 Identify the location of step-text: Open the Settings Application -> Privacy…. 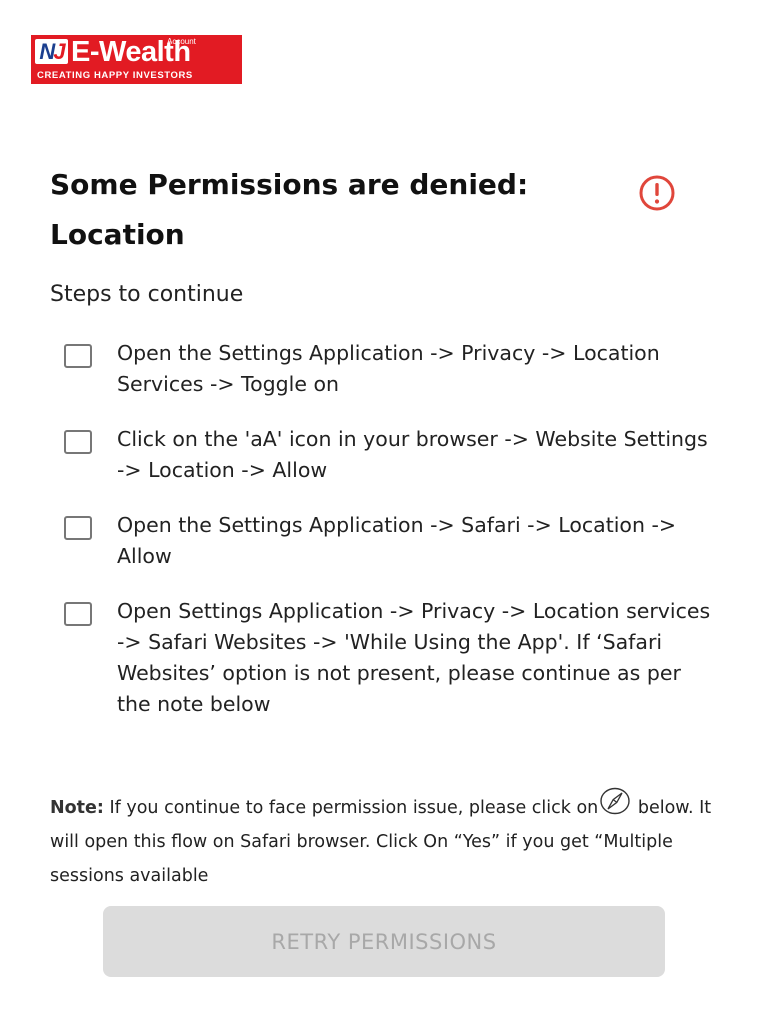
(388, 368).